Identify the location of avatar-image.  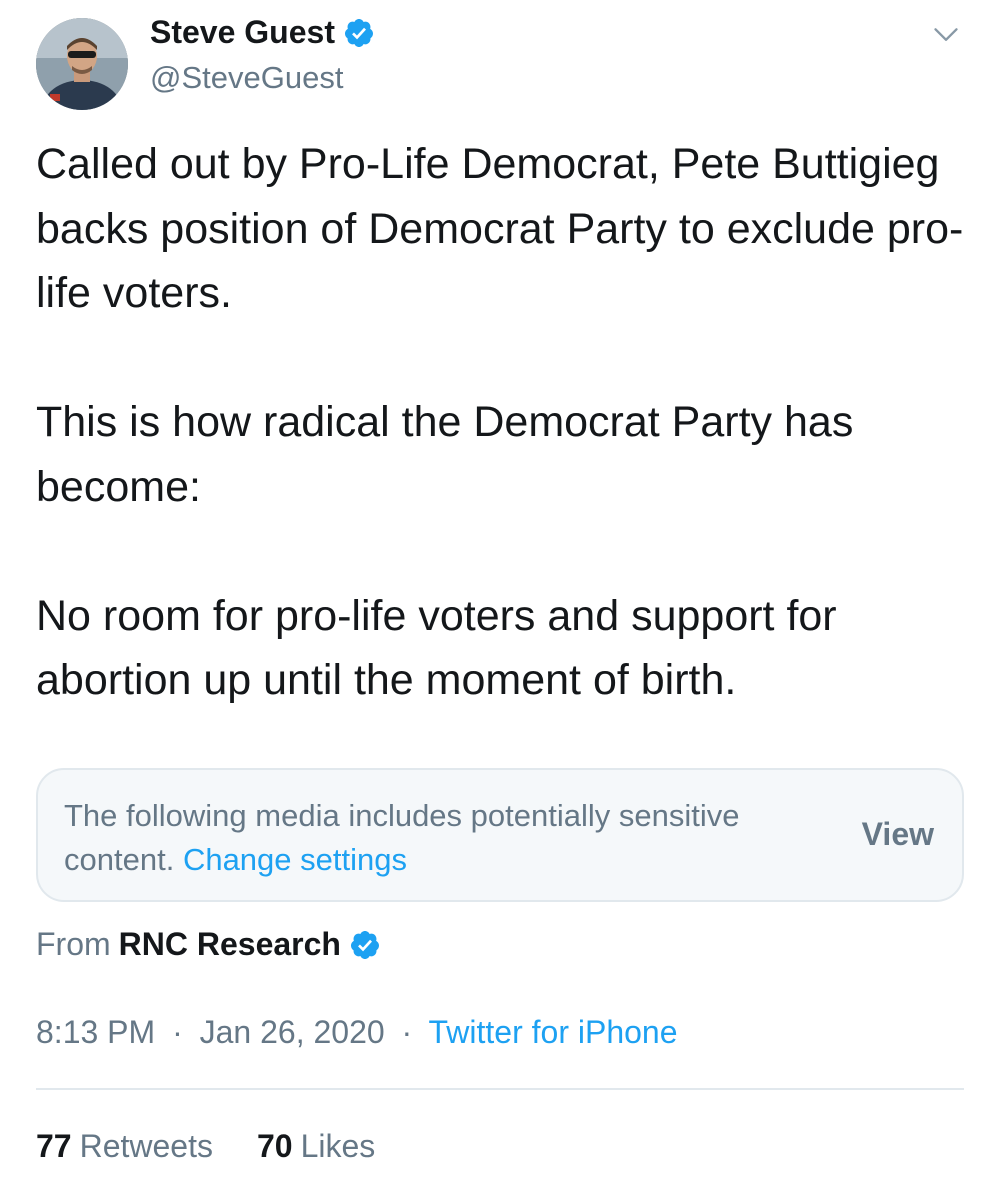
(82, 64).